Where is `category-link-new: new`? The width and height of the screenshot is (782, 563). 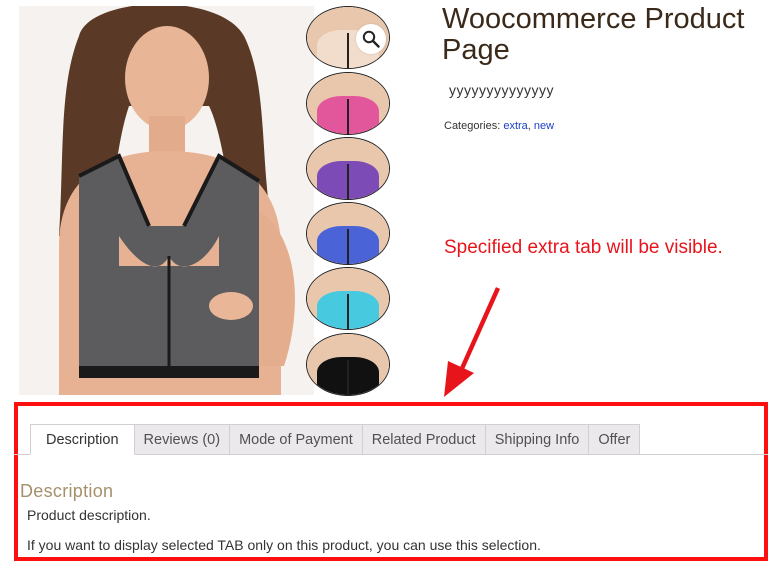
category-link-new: new is located at coordinates (544, 126).